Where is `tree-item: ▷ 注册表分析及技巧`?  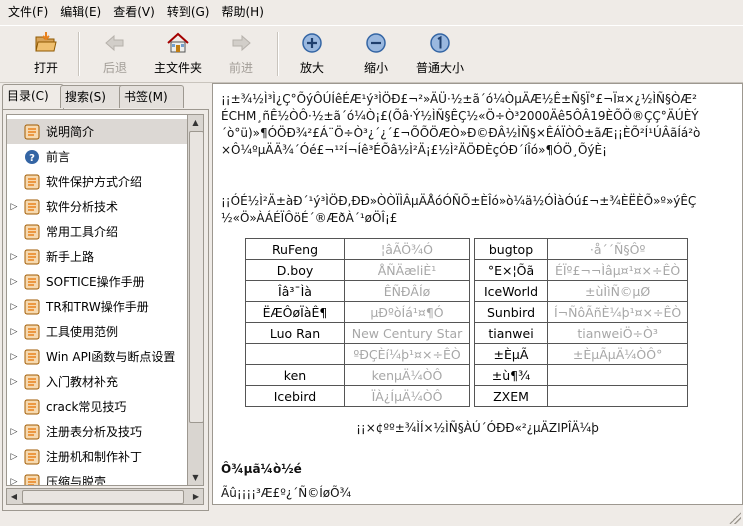
tree-item: ▷ 注册表分析及技巧 is located at coordinates (97, 431).